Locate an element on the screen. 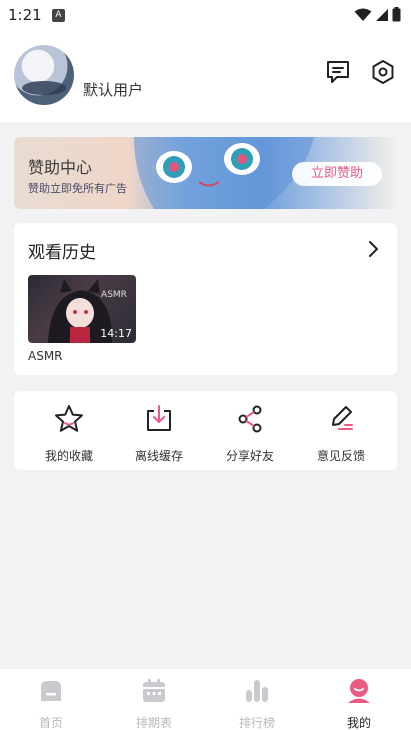 Image resolution: width=411 pixels, height=730 pixels. star-icon is located at coordinates (69, 418).